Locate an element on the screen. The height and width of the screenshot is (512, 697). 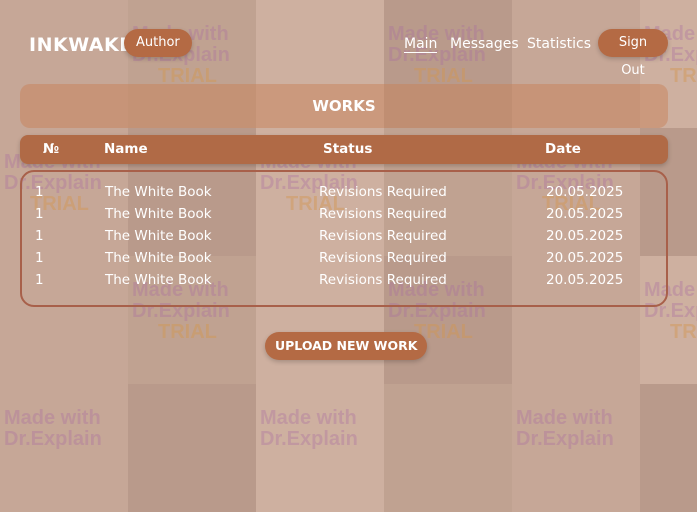
nav-messages-link: Messages is located at coordinates (484, 44).